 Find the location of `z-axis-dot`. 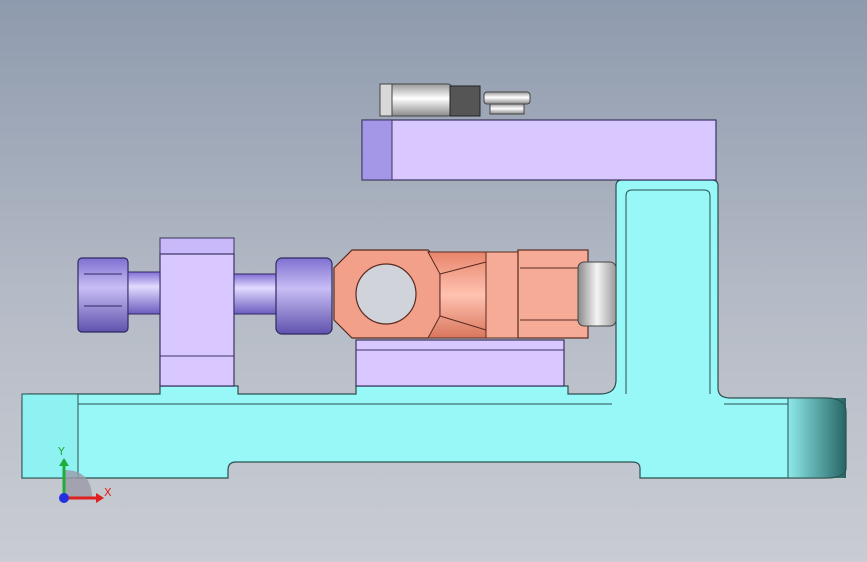

z-axis-dot is located at coordinates (64, 498).